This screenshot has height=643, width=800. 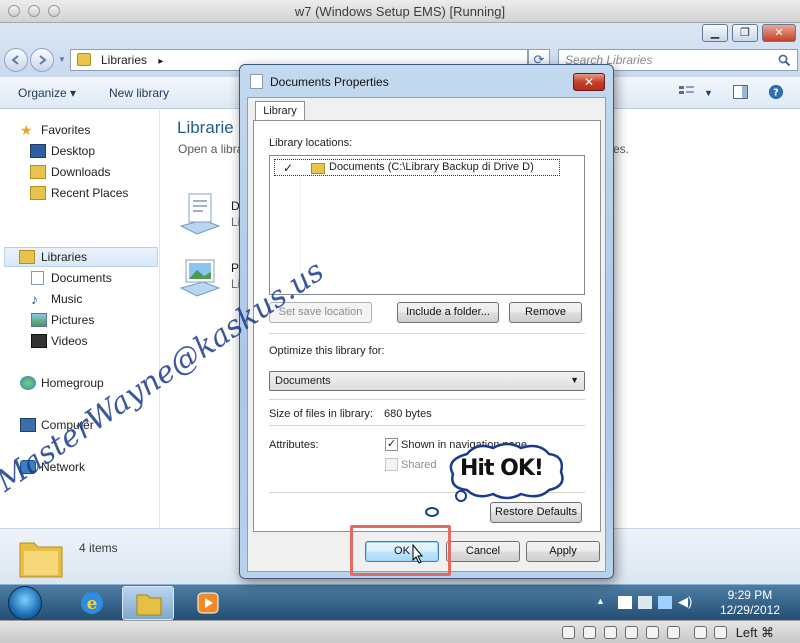 What do you see at coordinates (483, 551) in the screenshot?
I see `cancel-button: Cancel` at bounding box center [483, 551].